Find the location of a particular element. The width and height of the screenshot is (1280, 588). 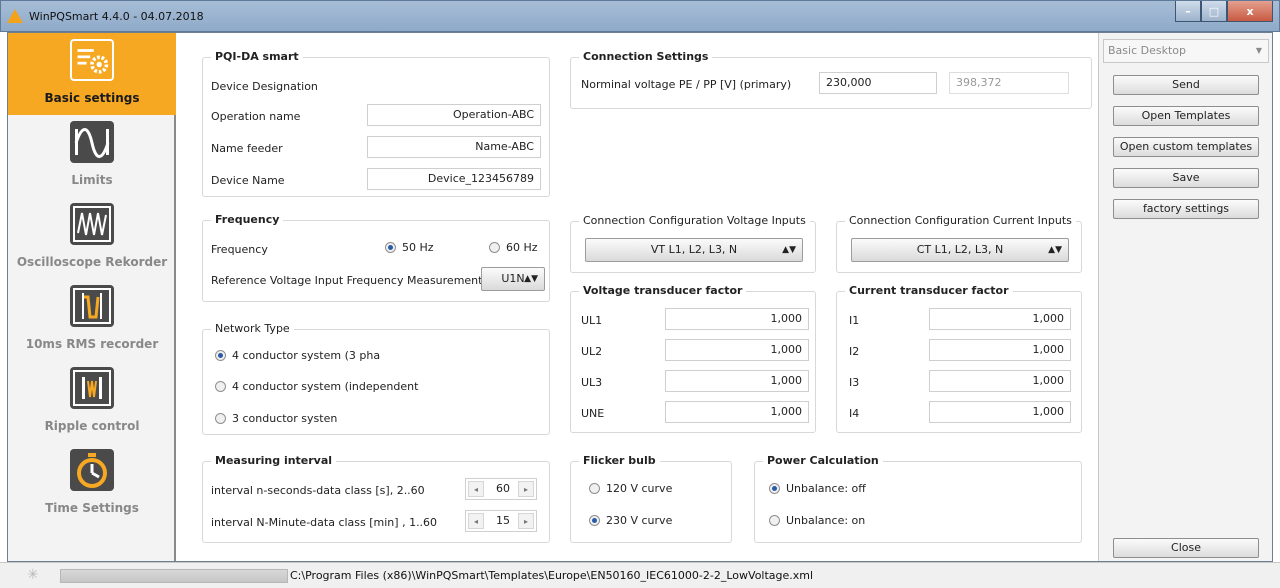

window-controls: – □ x is located at coordinates (1224, 12).